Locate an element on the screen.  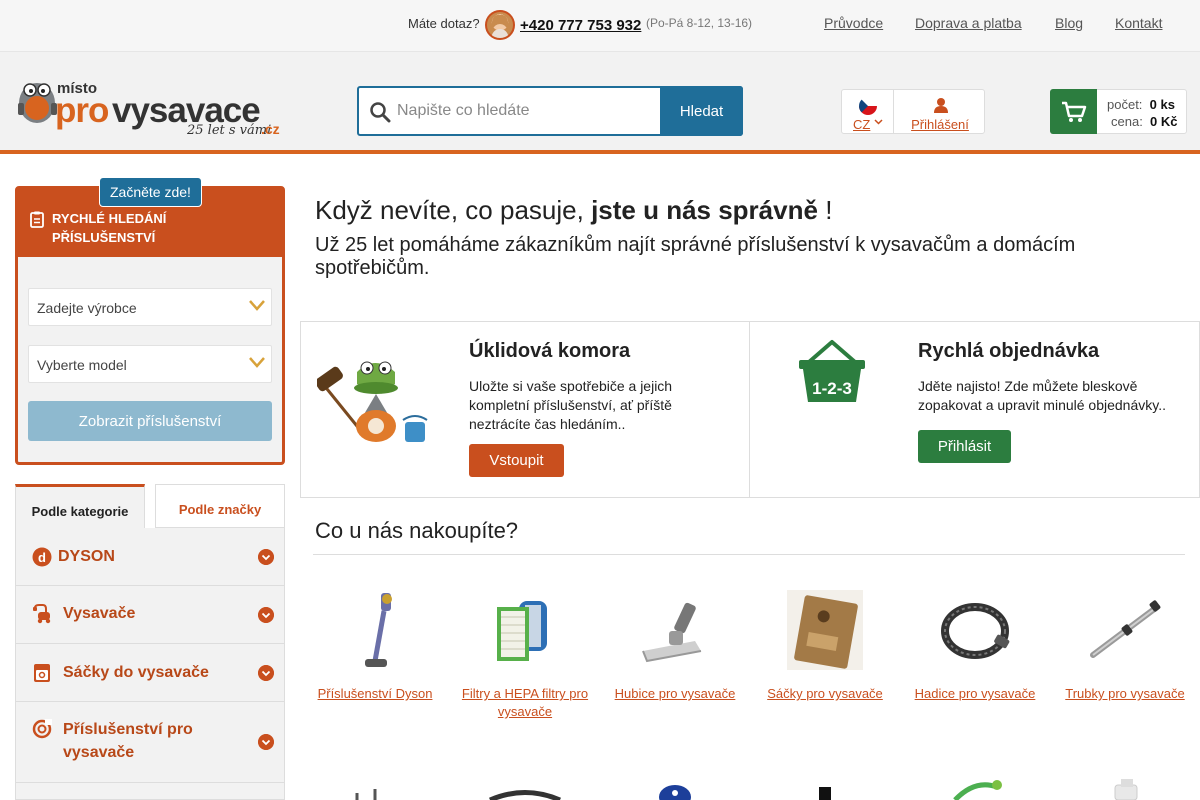
search-bar: Hledat is located at coordinates (550, 111).